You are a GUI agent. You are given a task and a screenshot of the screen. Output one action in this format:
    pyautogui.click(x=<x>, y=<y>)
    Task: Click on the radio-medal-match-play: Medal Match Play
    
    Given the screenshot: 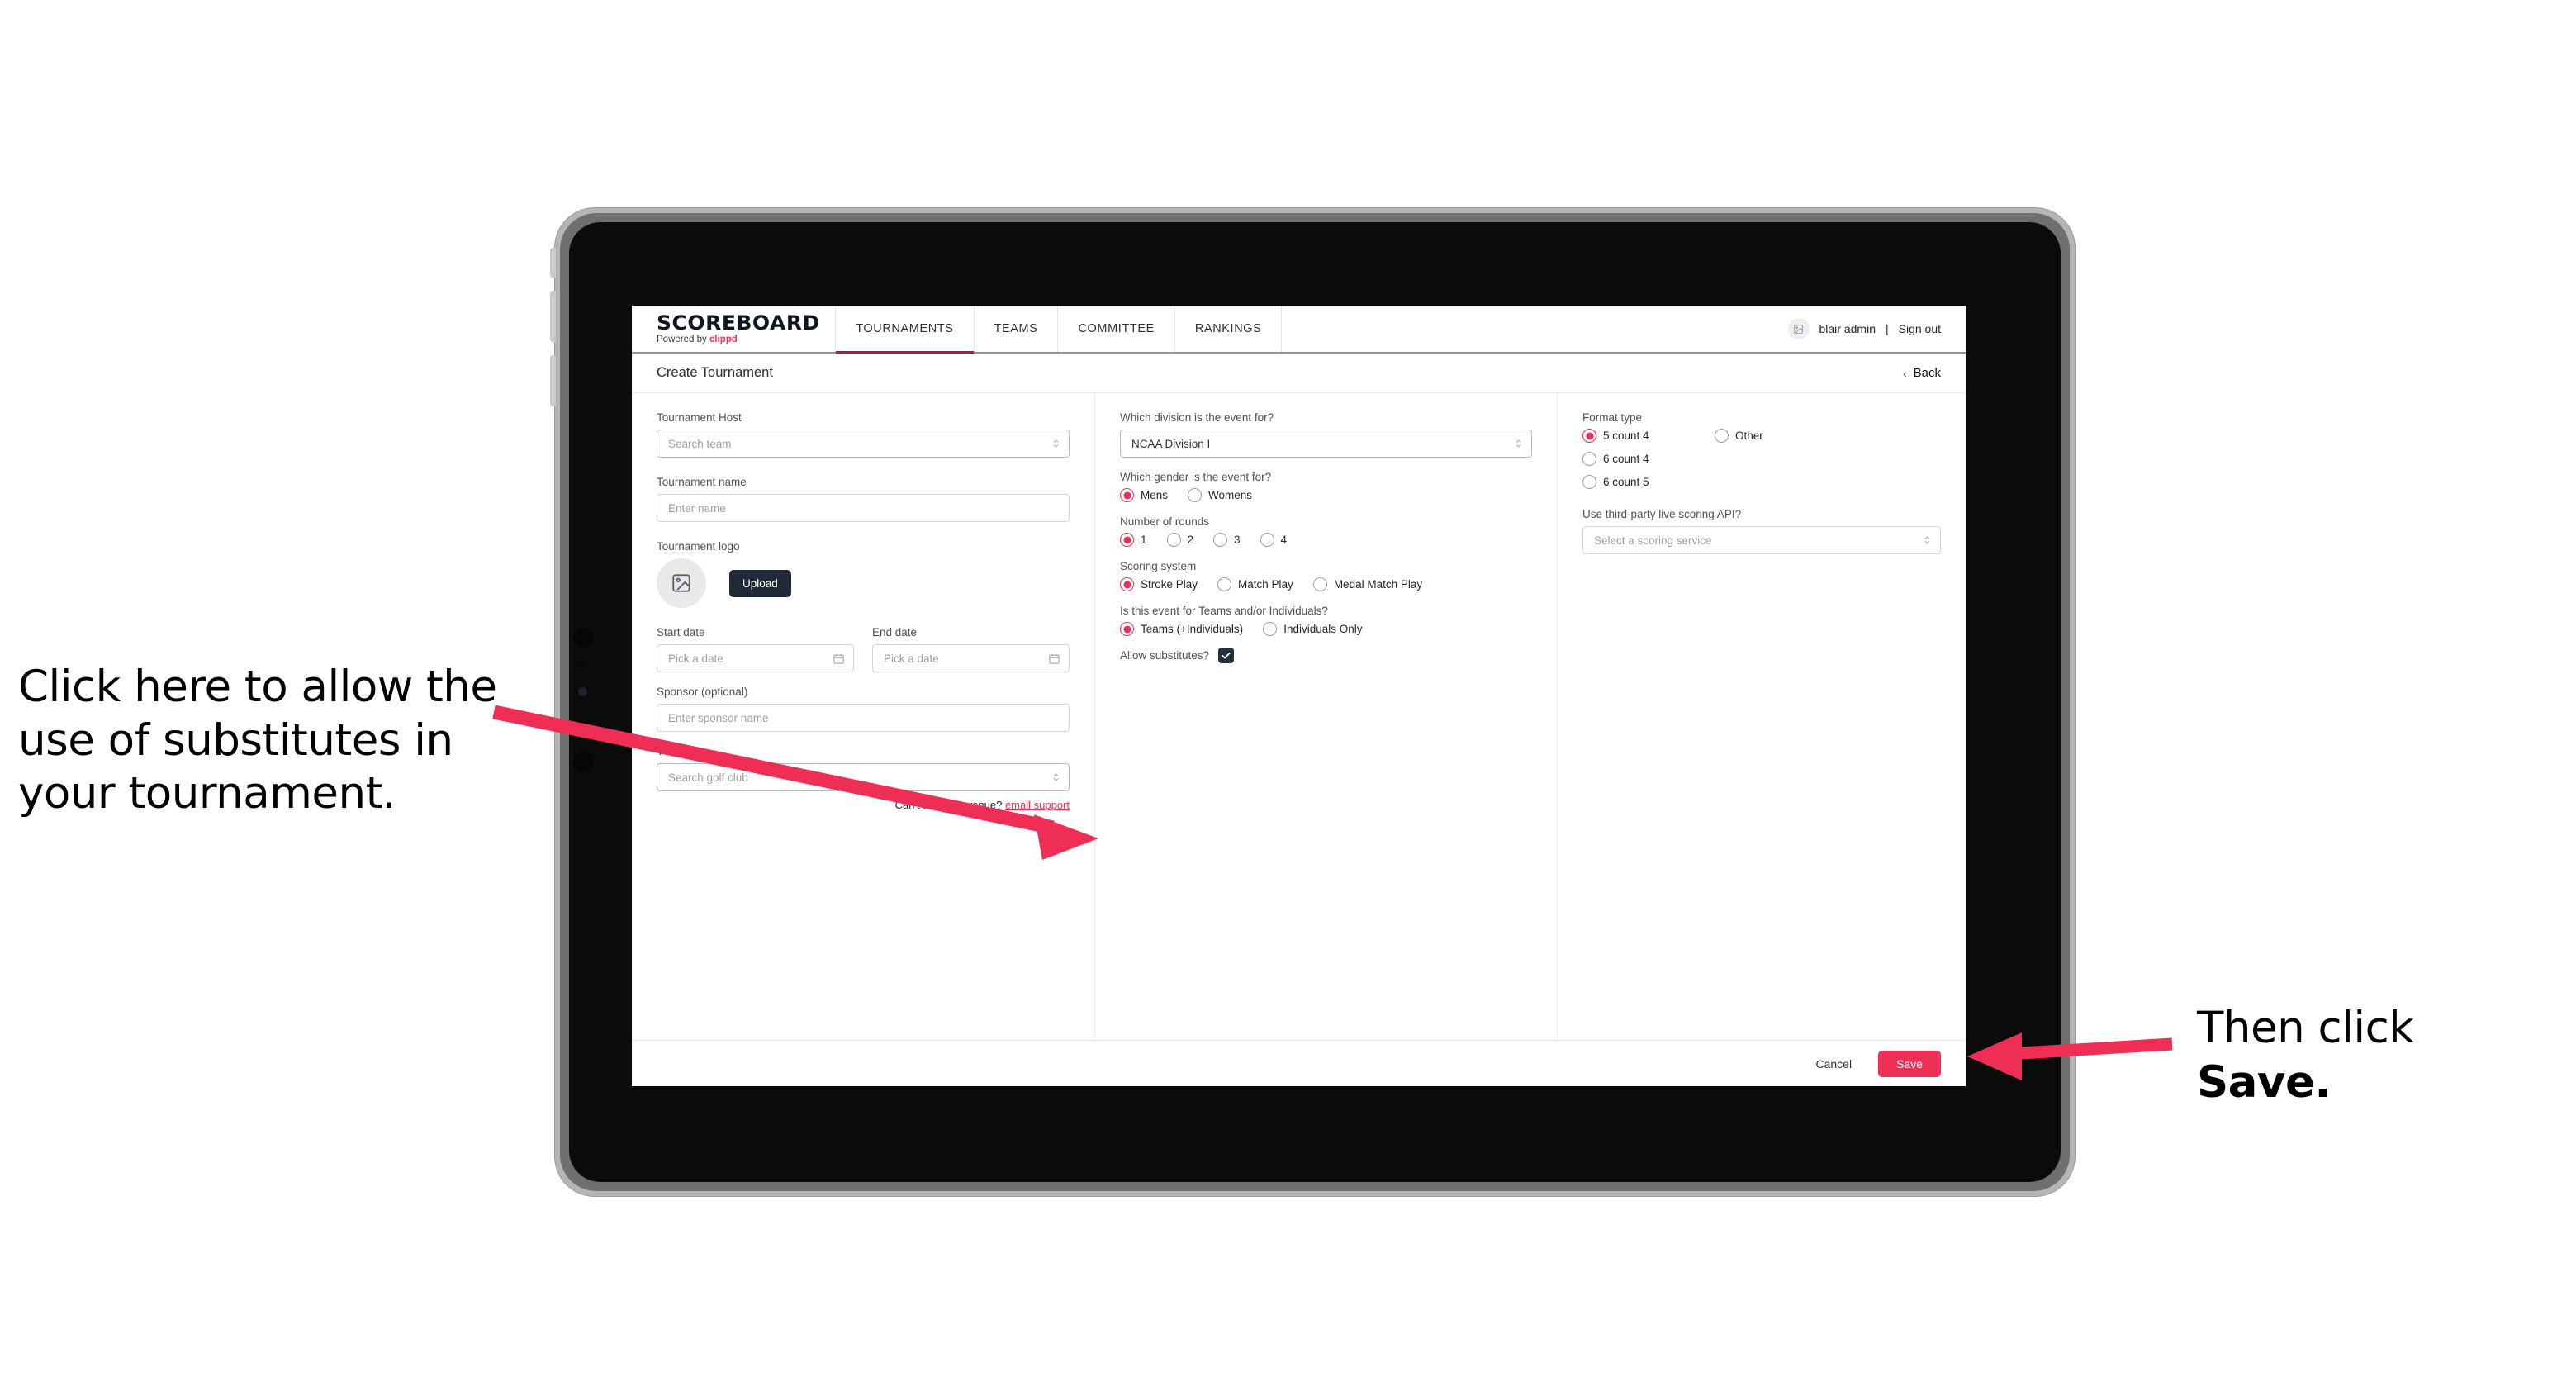 What is the action you would take?
    pyautogui.click(x=1368, y=584)
    